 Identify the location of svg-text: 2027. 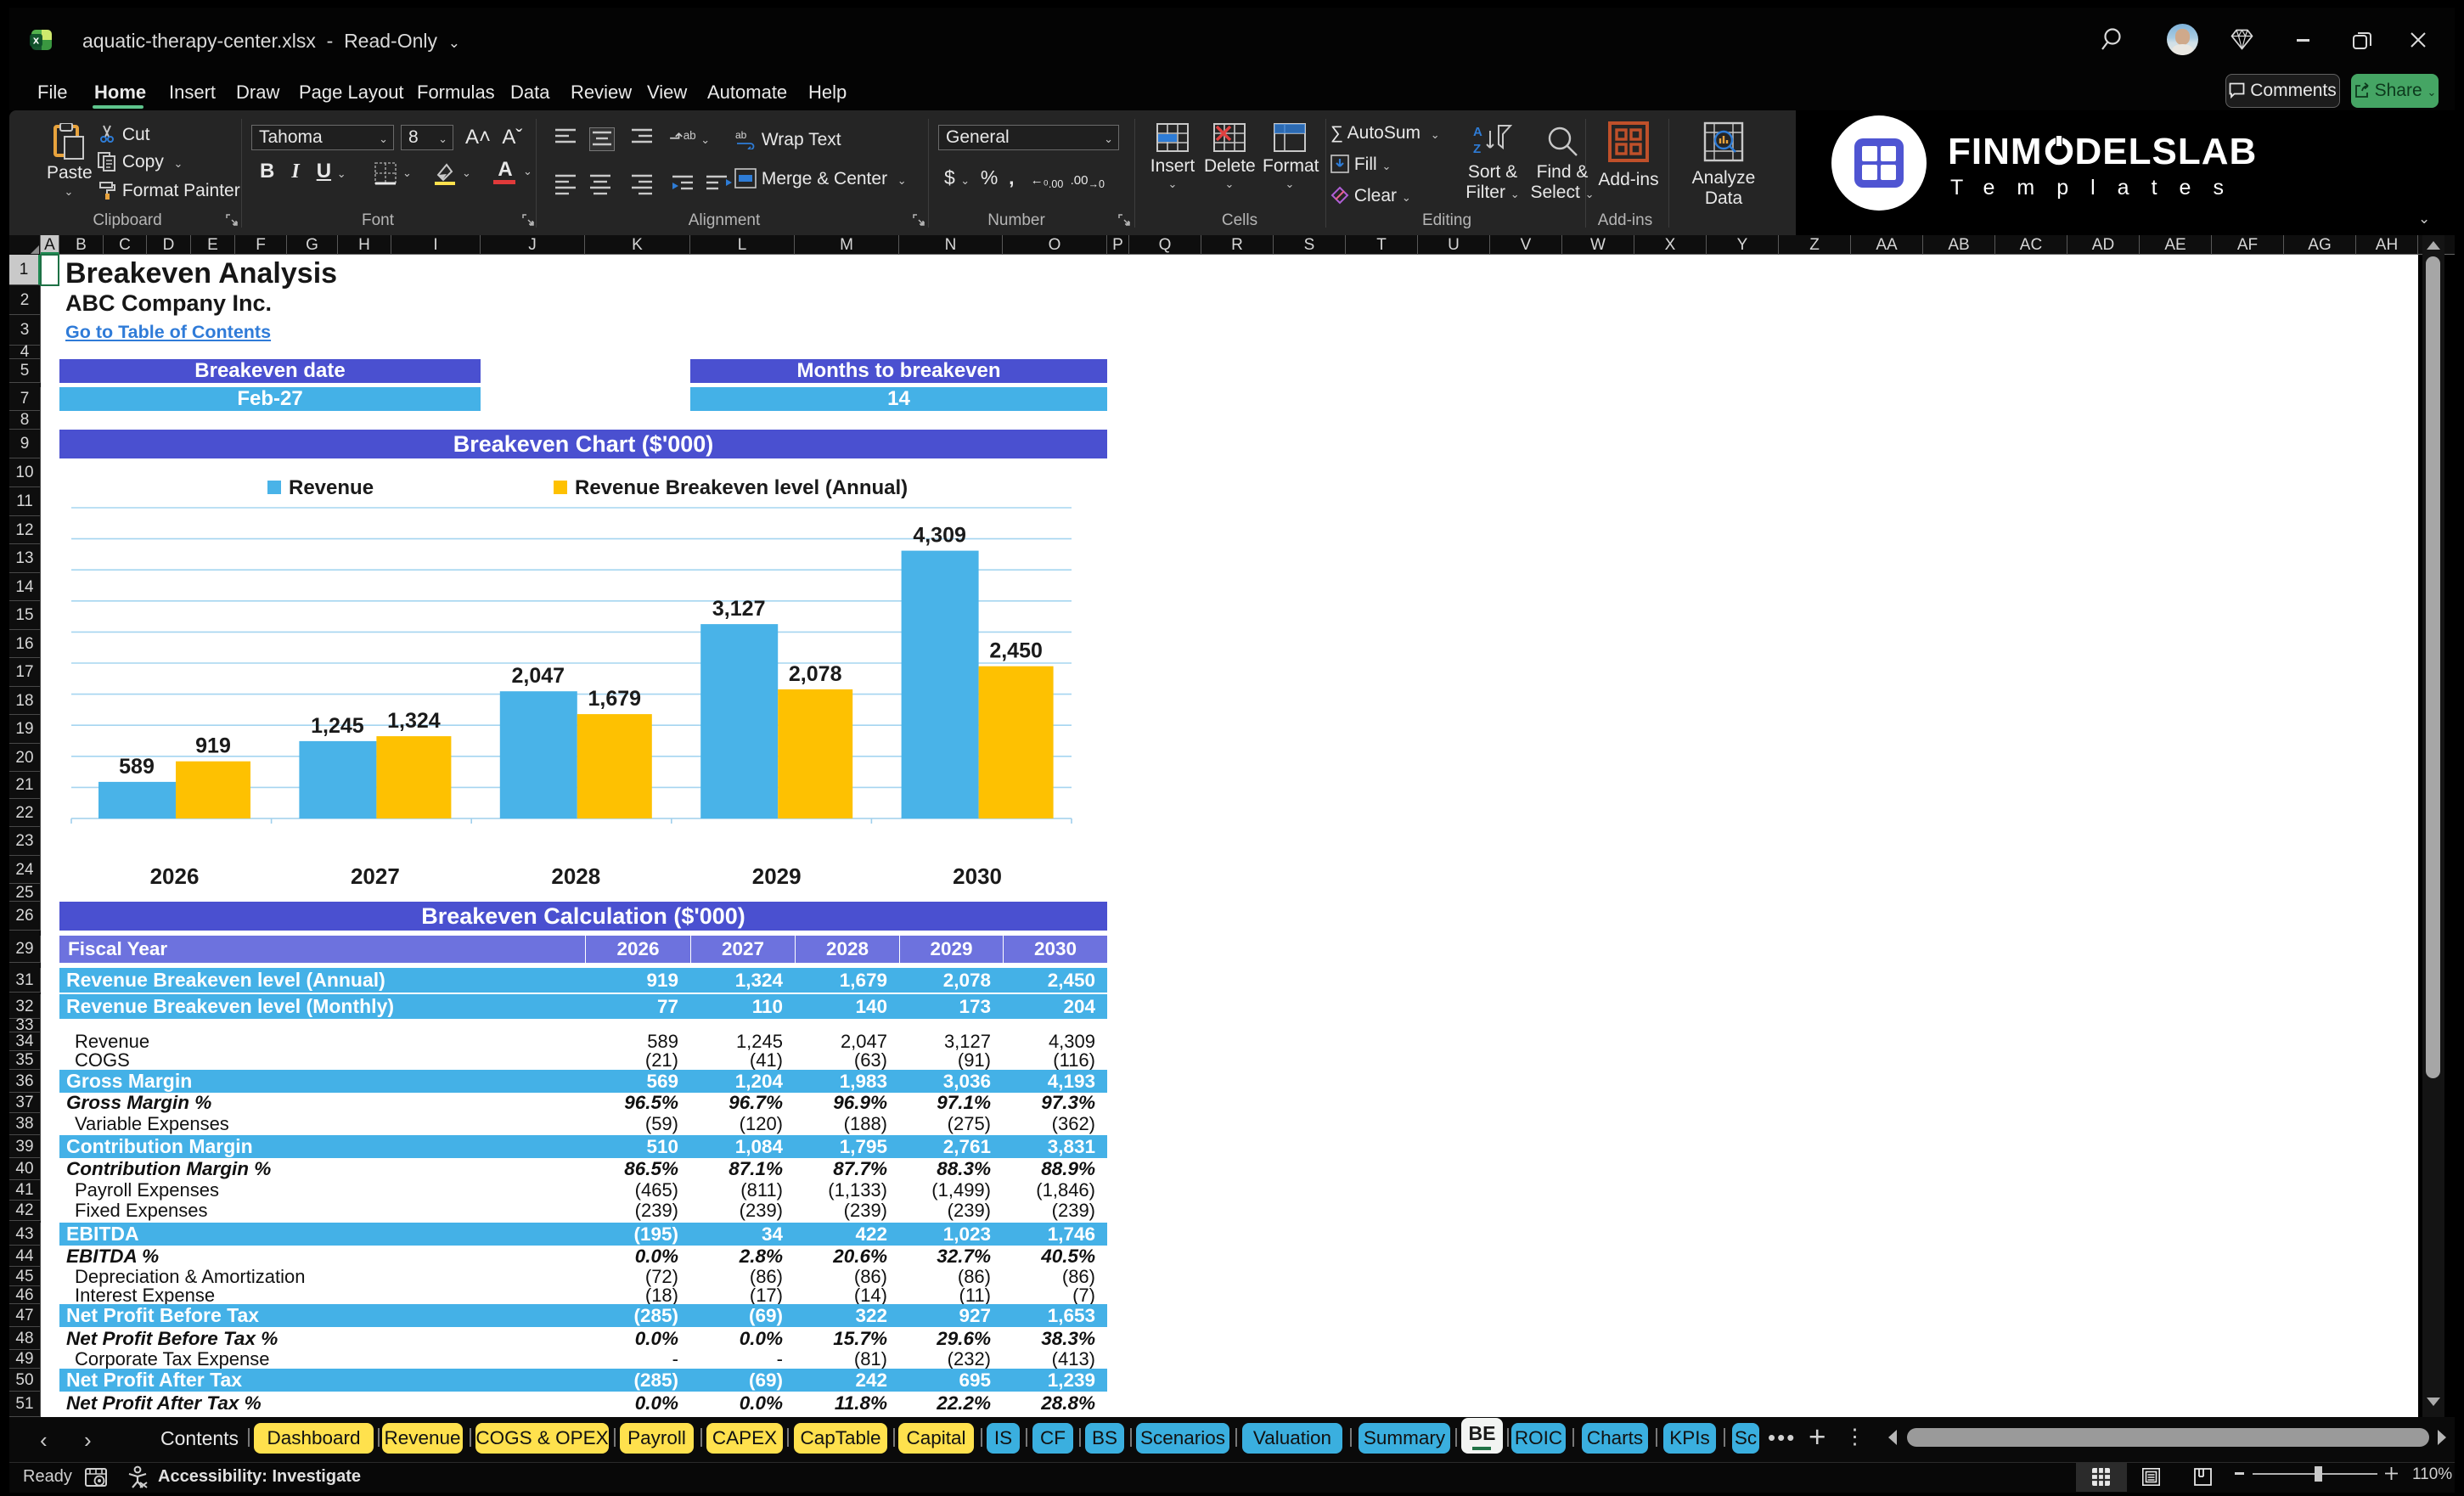
(375, 876).